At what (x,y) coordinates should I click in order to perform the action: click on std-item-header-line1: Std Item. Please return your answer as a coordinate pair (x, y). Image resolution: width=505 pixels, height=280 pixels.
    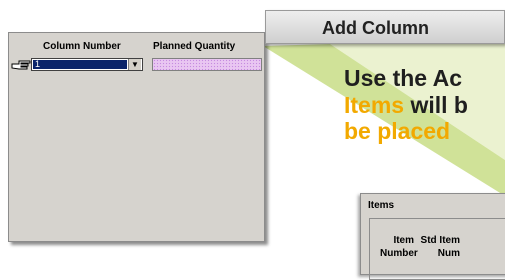
    Looking at the image, I should click on (440, 240).